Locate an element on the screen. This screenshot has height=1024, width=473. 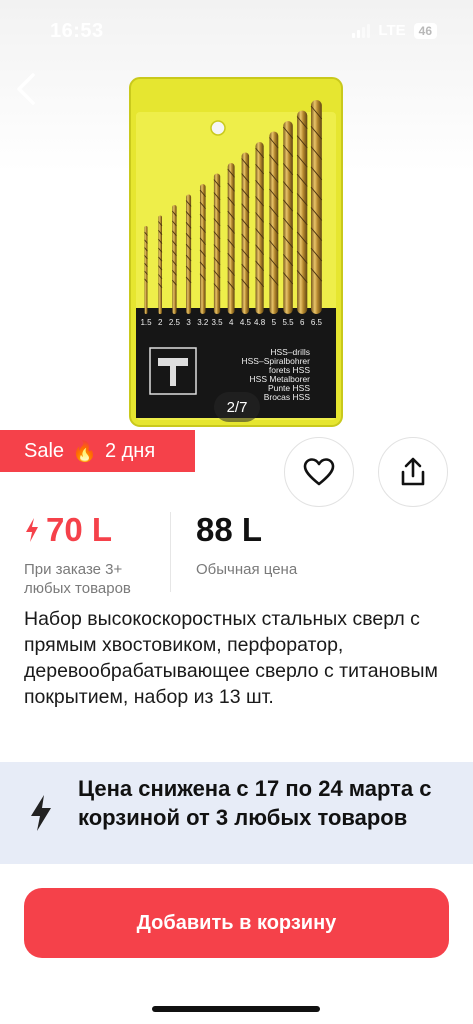
package-text: Brocas HSS is located at coordinates (287, 397).